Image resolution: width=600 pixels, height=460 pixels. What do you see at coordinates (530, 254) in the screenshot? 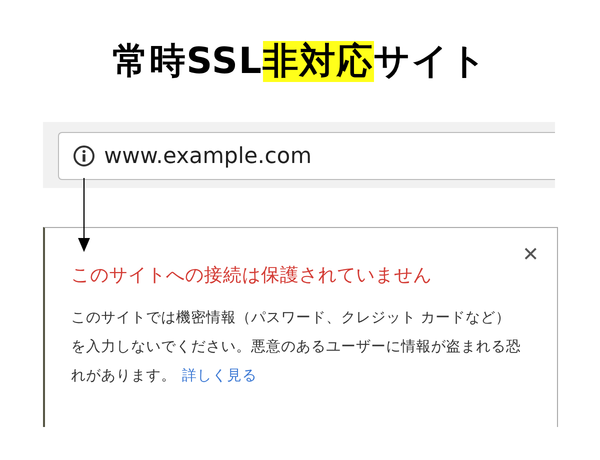
I see `close-button: ✕` at bounding box center [530, 254].